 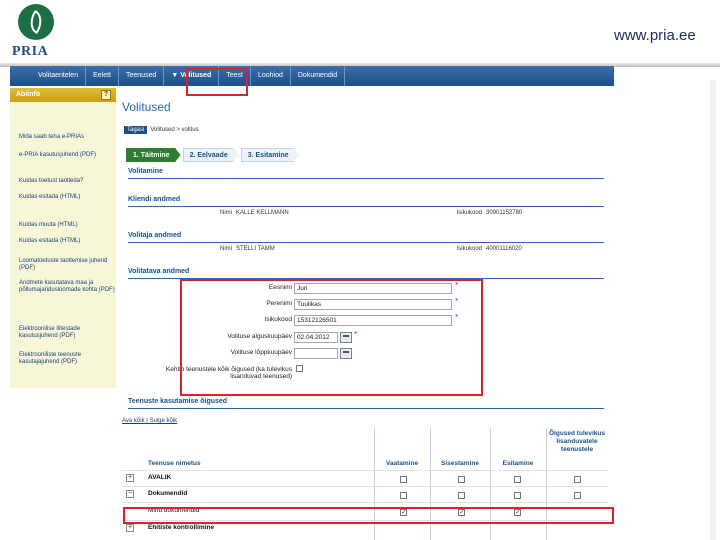 I want to click on help-link: e-PRIA kasutusjuhend (PDF), so click(x=67, y=155).